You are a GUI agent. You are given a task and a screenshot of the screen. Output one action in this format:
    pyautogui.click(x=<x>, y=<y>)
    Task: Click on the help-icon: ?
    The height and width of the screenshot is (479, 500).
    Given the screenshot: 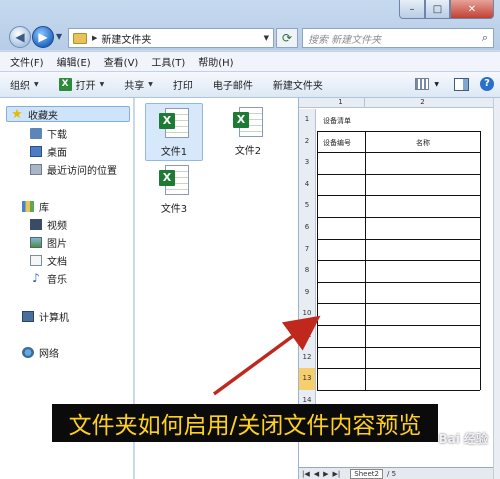 What is the action you would take?
    pyautogui.click(x=487, y=84)
    